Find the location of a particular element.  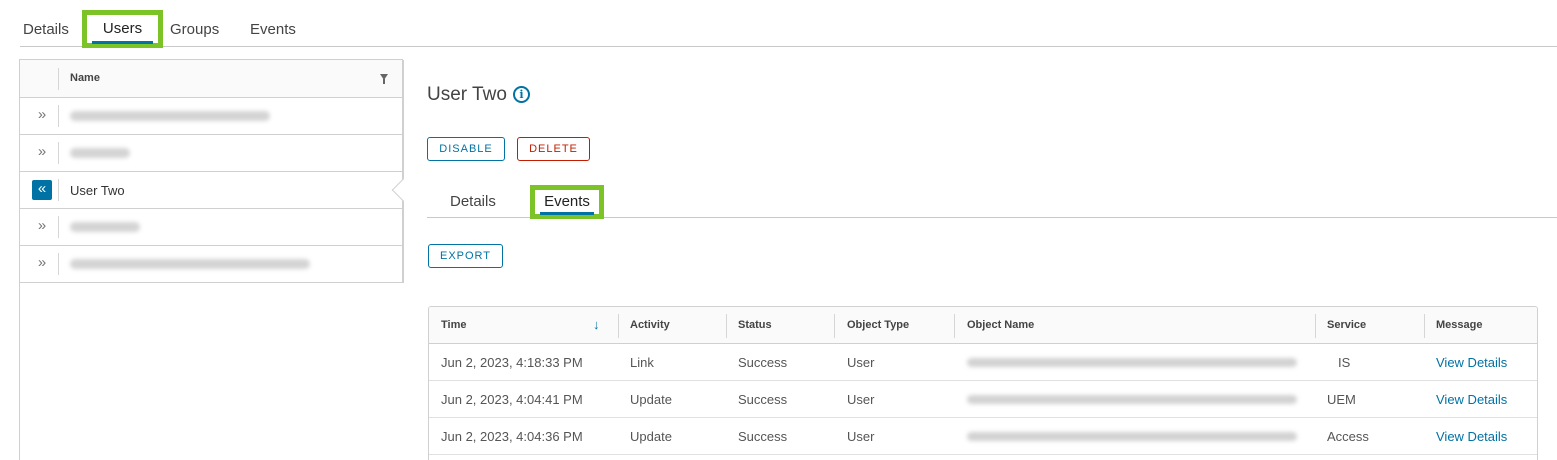

tab-details: Details is located at coordinates (46, 28).